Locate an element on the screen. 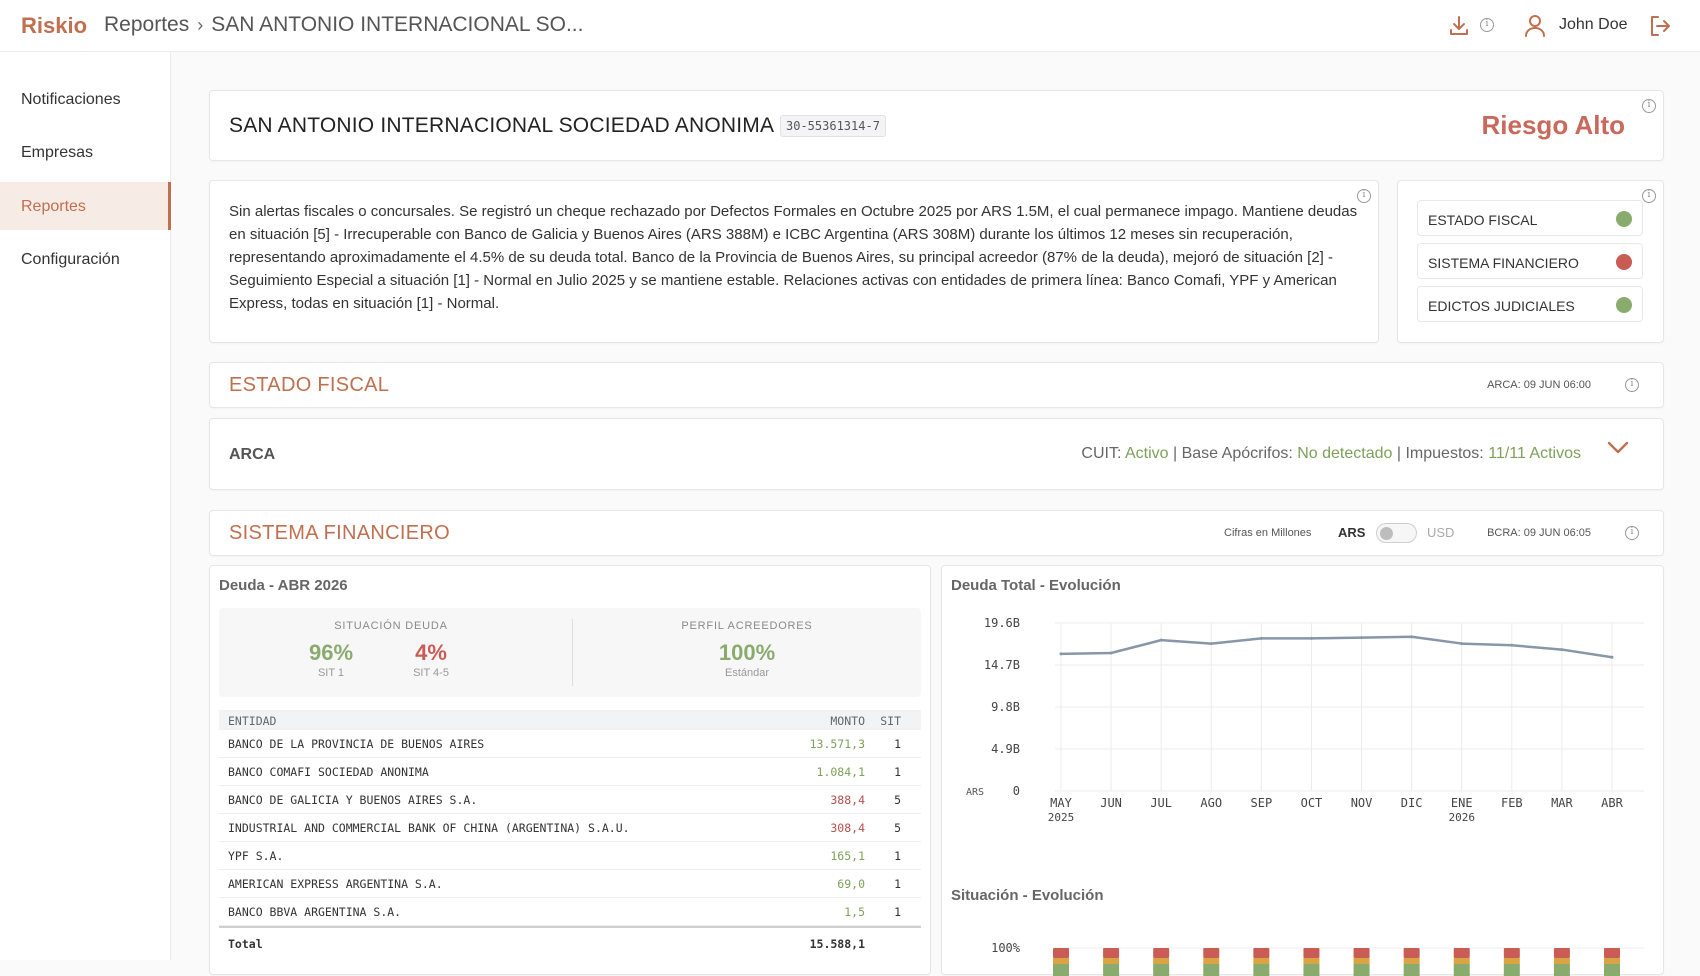 This screenshot has width=1700, height=976. total-value: 15.588,1 is located at coordinates (837, 944).